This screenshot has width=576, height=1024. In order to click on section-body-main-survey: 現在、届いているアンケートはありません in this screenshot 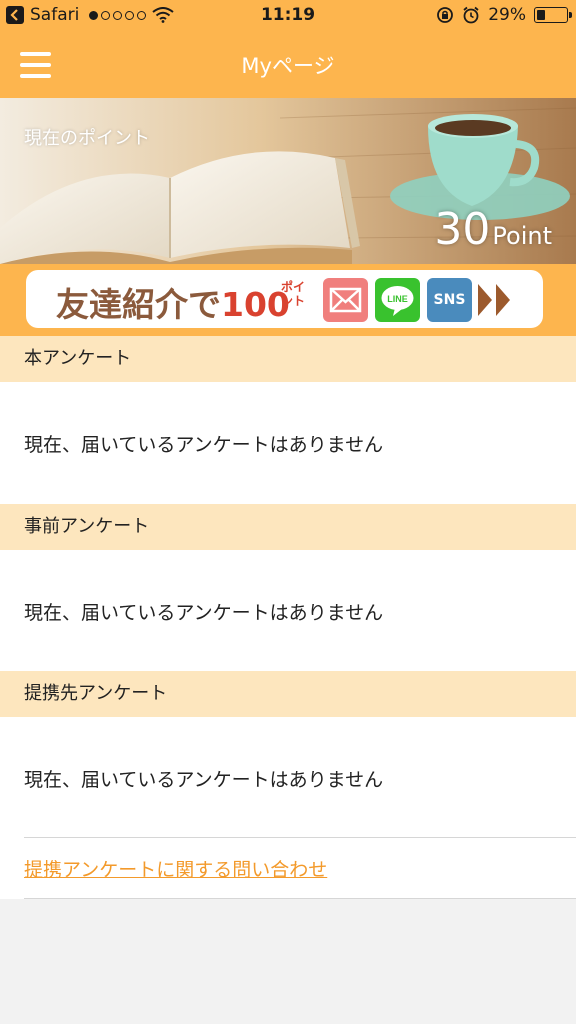, I will do `click(288, 443)`.